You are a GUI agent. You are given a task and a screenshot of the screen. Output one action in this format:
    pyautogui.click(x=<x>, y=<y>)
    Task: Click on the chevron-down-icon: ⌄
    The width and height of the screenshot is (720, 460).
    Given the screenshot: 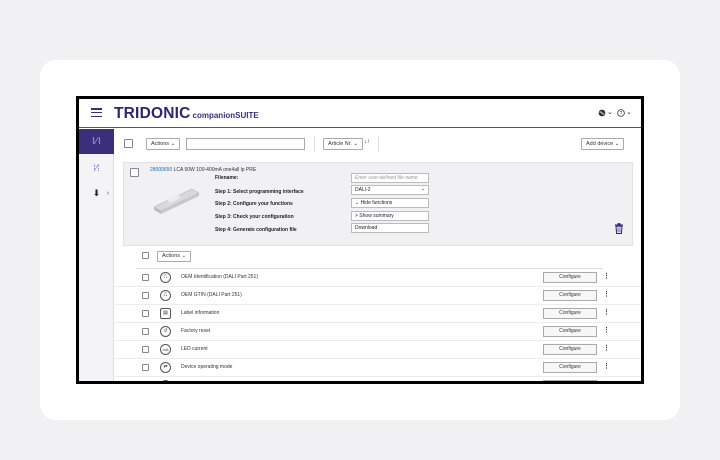 What is the action you would take?
    pyautogui.click(x=422, y=189)
    